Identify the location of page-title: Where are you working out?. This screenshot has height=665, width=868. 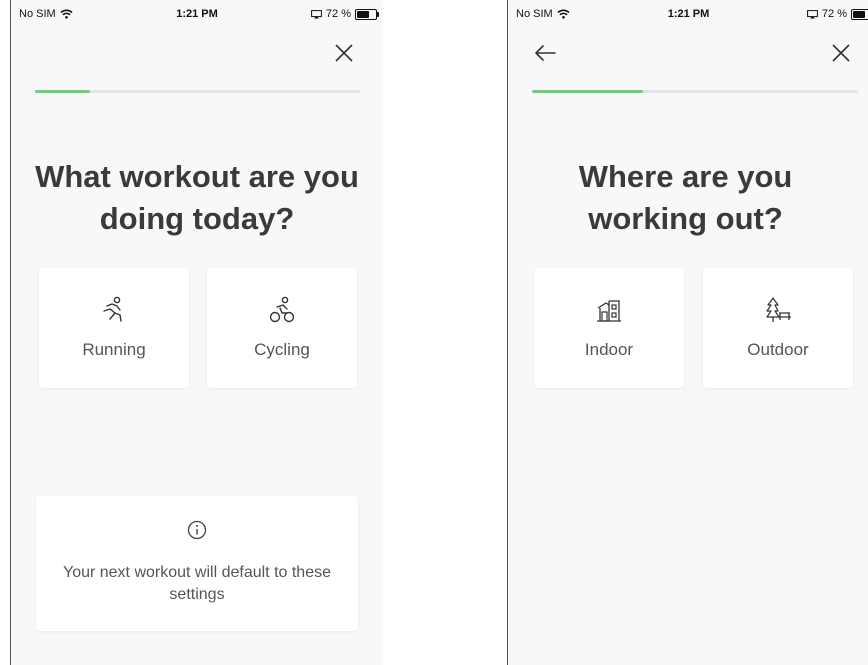
(688, 198).